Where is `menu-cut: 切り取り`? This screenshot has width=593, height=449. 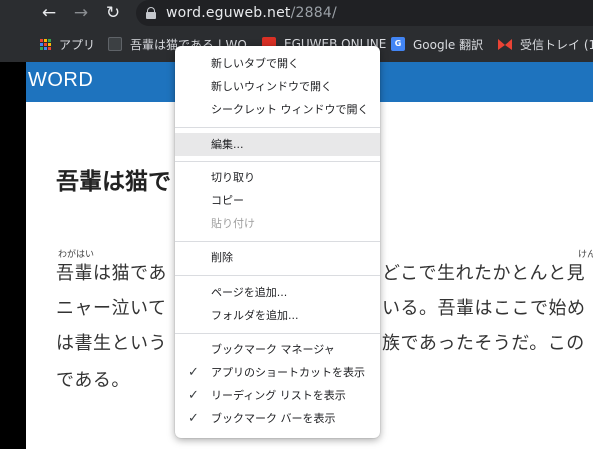 menu-cut: 切り取り is located at coordinates (277, 177).